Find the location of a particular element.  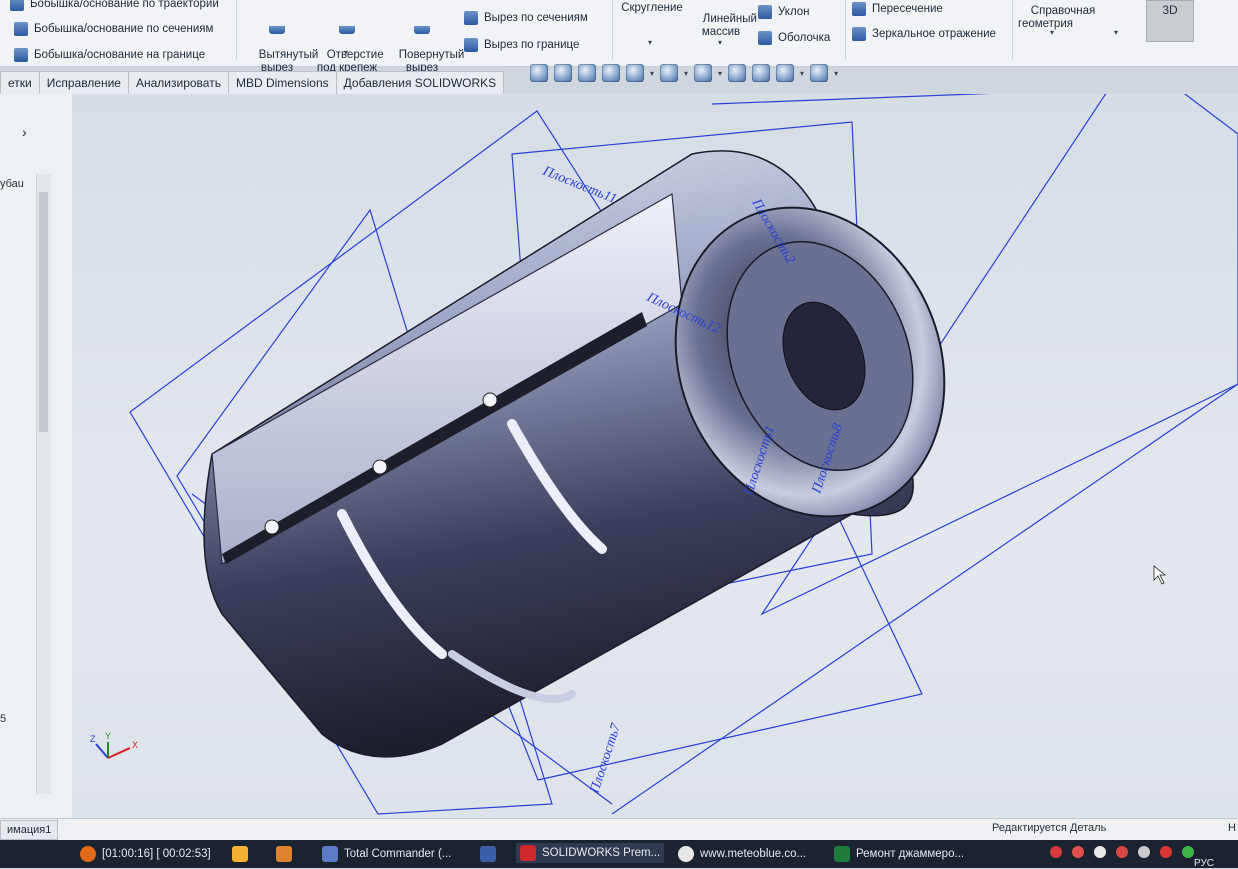

mirror-button: Зеркальное отражение is located at coordinates (924, 34).